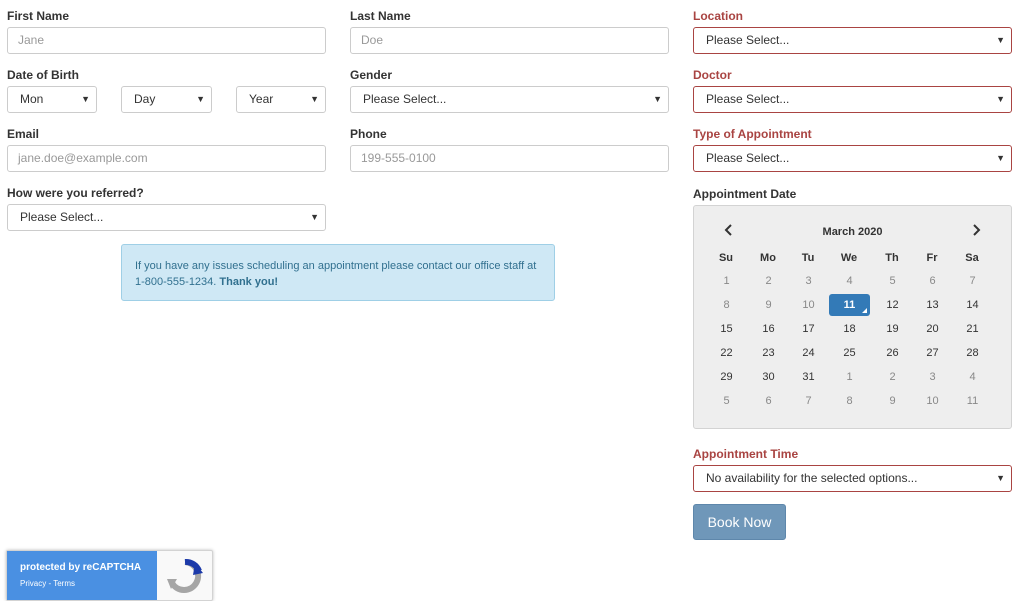  What do you see at coordinates (726, 329) in the screenshot?
I see `calendar-day: 15` at bounding box center [726, 329].